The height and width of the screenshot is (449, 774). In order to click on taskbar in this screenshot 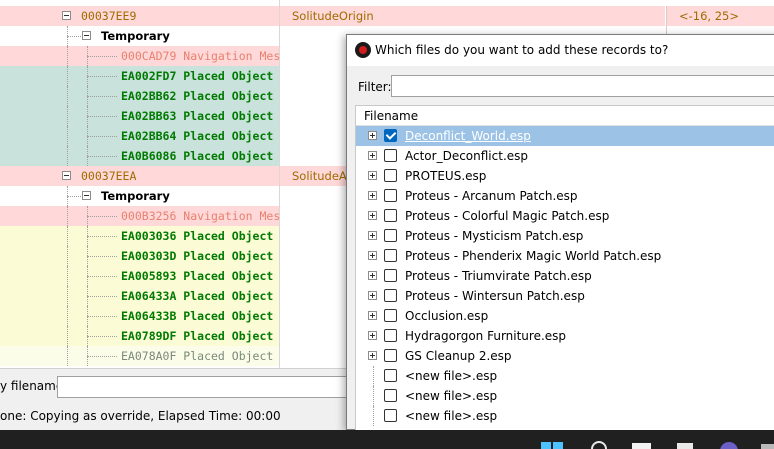, I will do `click(387, 439)`.